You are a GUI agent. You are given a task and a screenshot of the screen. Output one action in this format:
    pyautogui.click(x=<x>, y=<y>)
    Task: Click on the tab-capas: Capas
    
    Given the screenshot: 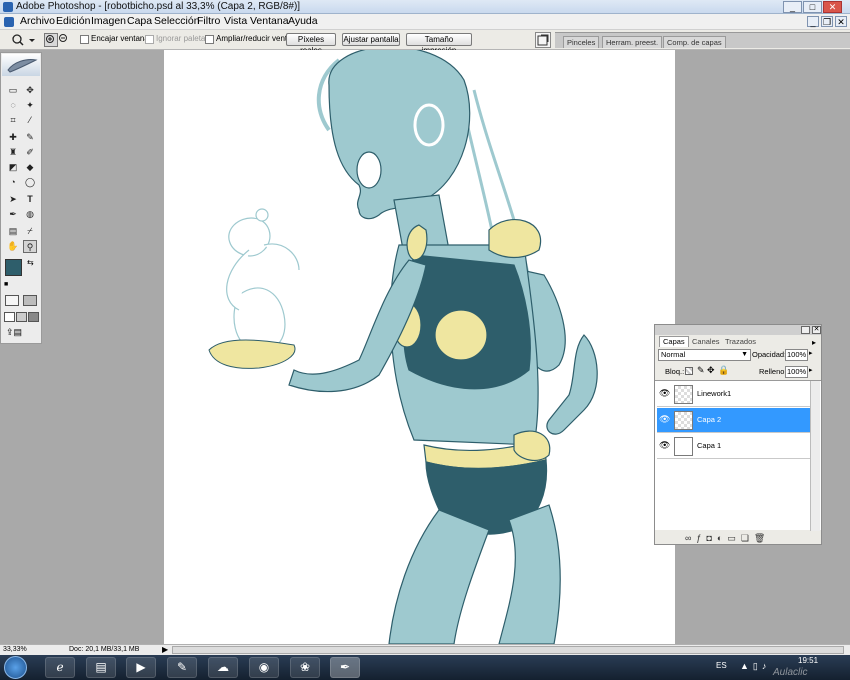 What is the action you would take?
    pyautogui.click(x=674, y=341)
    